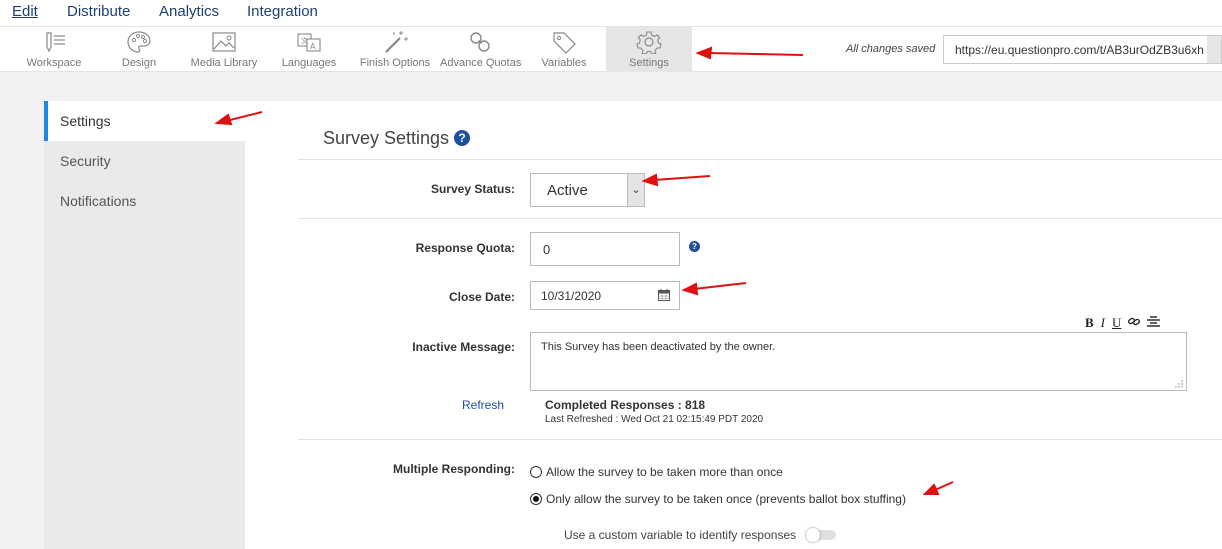 The width and height of the screenshot is (1222, 549). I want to click on tool-workspace: Workspace, so click(54, 49).